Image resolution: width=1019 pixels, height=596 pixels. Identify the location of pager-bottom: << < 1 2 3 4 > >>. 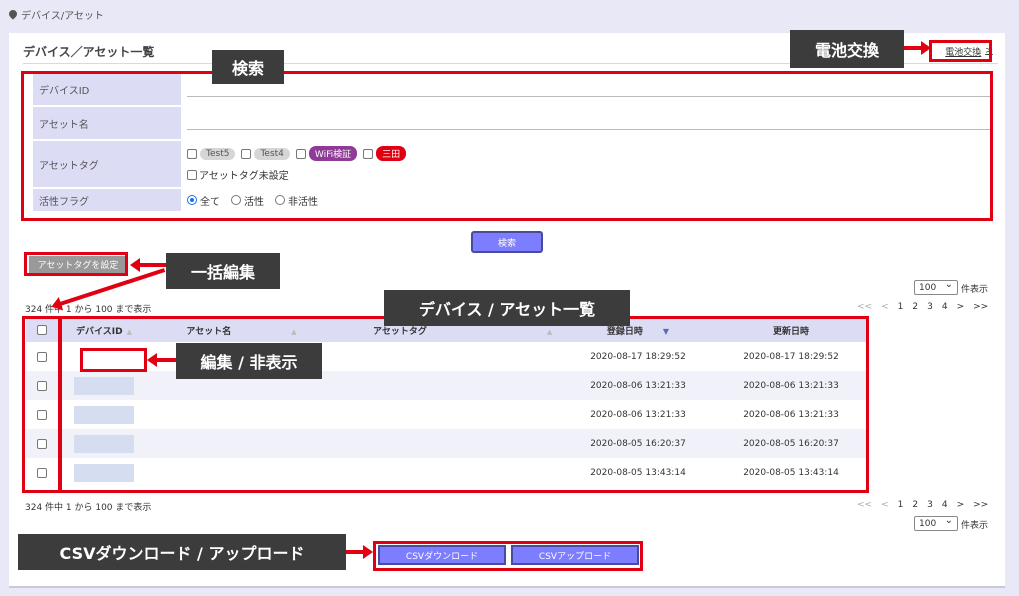
(922, 505).